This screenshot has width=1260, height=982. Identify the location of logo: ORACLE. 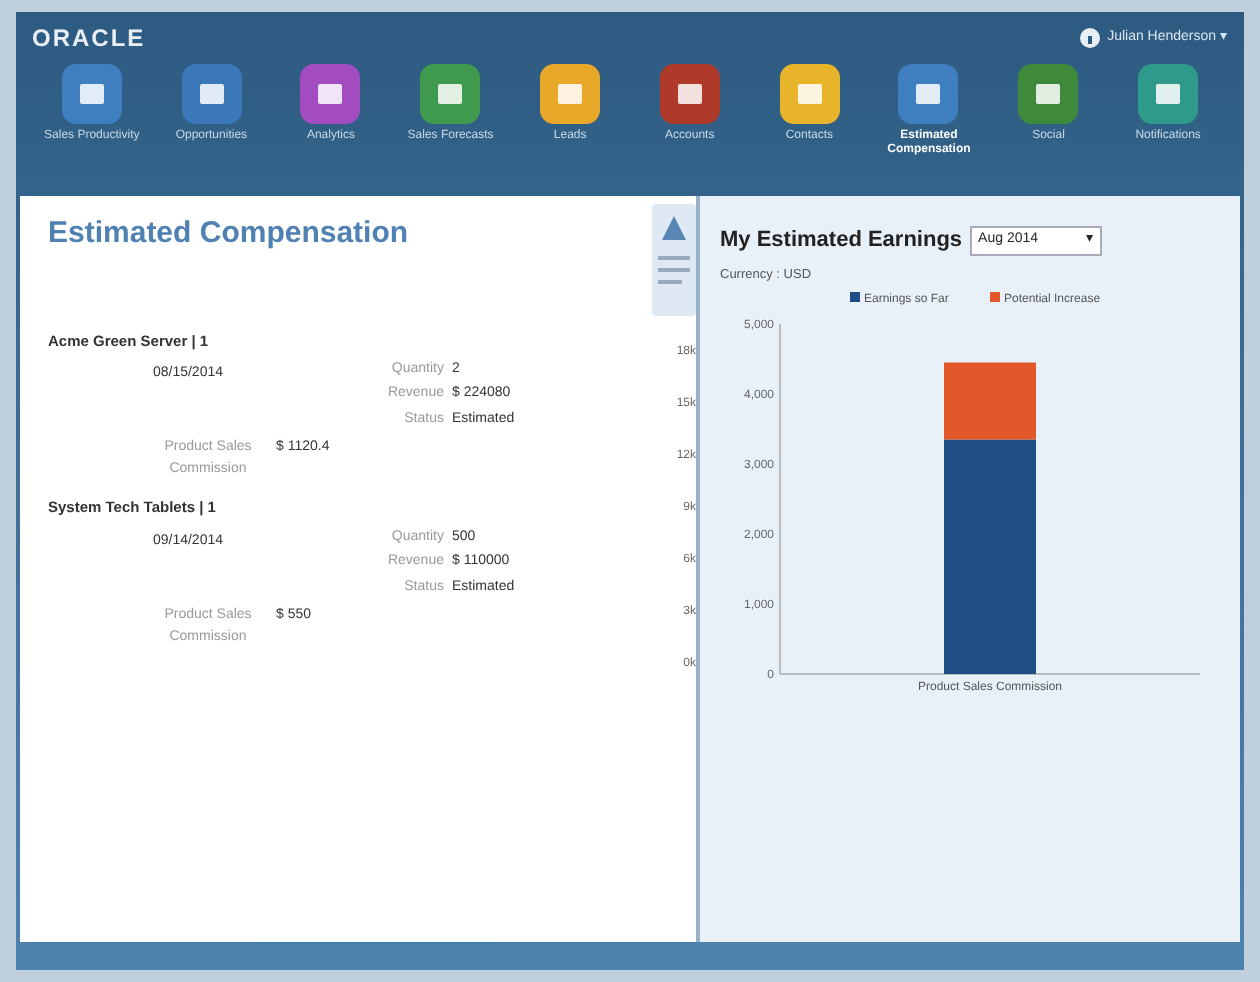
(89, 39).